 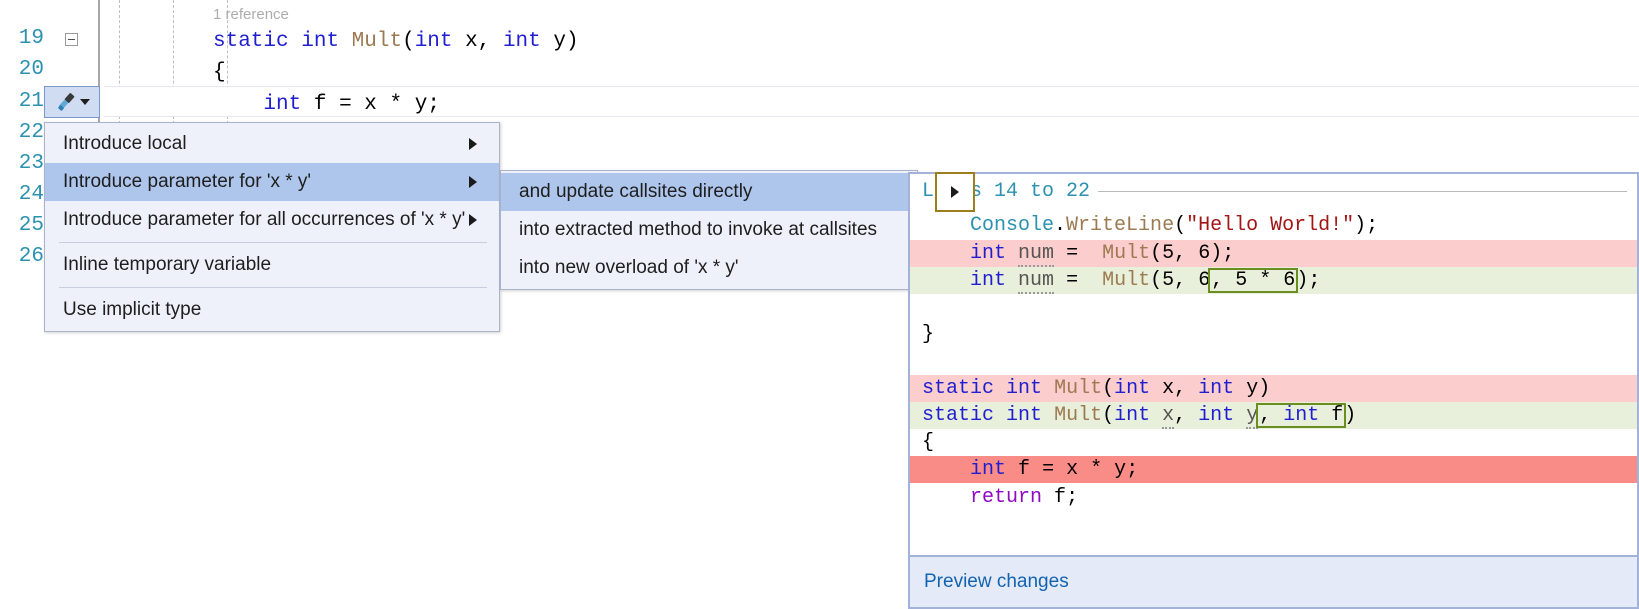 What do you see at coordinates (1054, 469) in the screenshot?
I see `preview-line-deleted-body: int f = x * y;` at bounding box center [1054, 469].